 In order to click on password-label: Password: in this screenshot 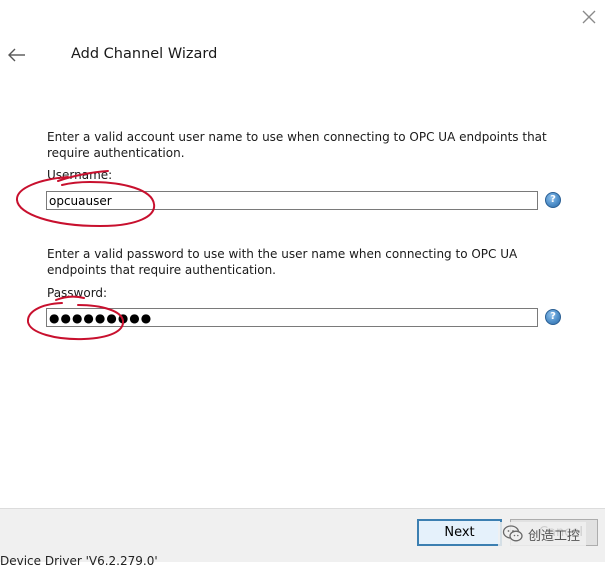, I will do `click(77, 293)`.